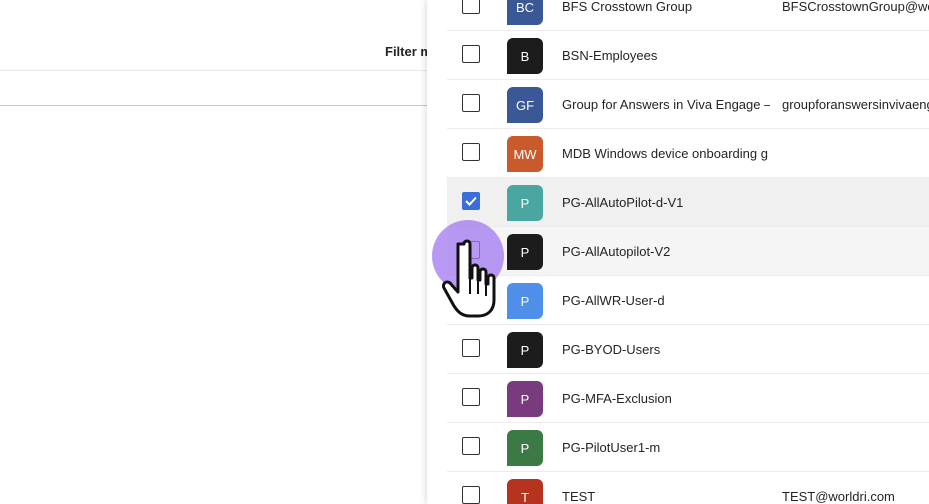 The height and width of the screenshot is (504, 929). Describe the element at coordinates (665, 153) in the screenshot. I see `group-name: MDB Windows device onboarding g` at that location.